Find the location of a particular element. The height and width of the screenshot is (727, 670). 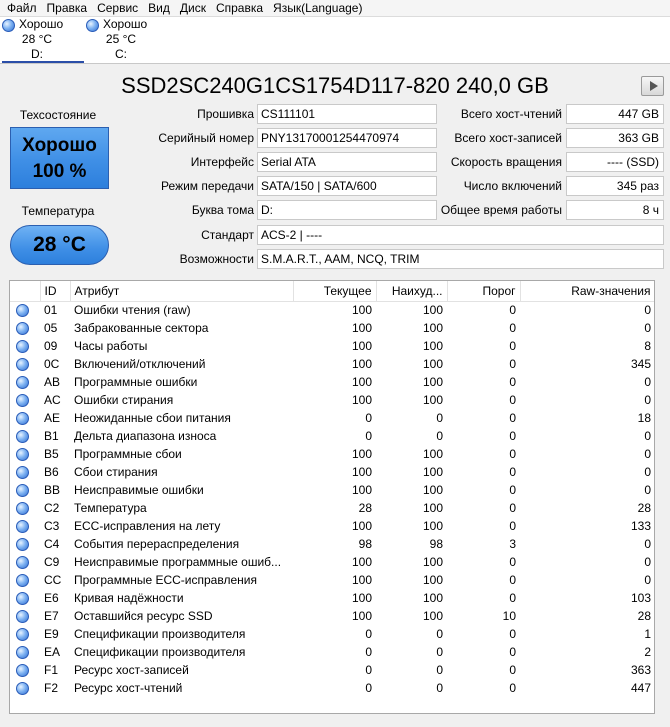

cell-attribute: Включений/отключений is located at coordinates (140, 364).